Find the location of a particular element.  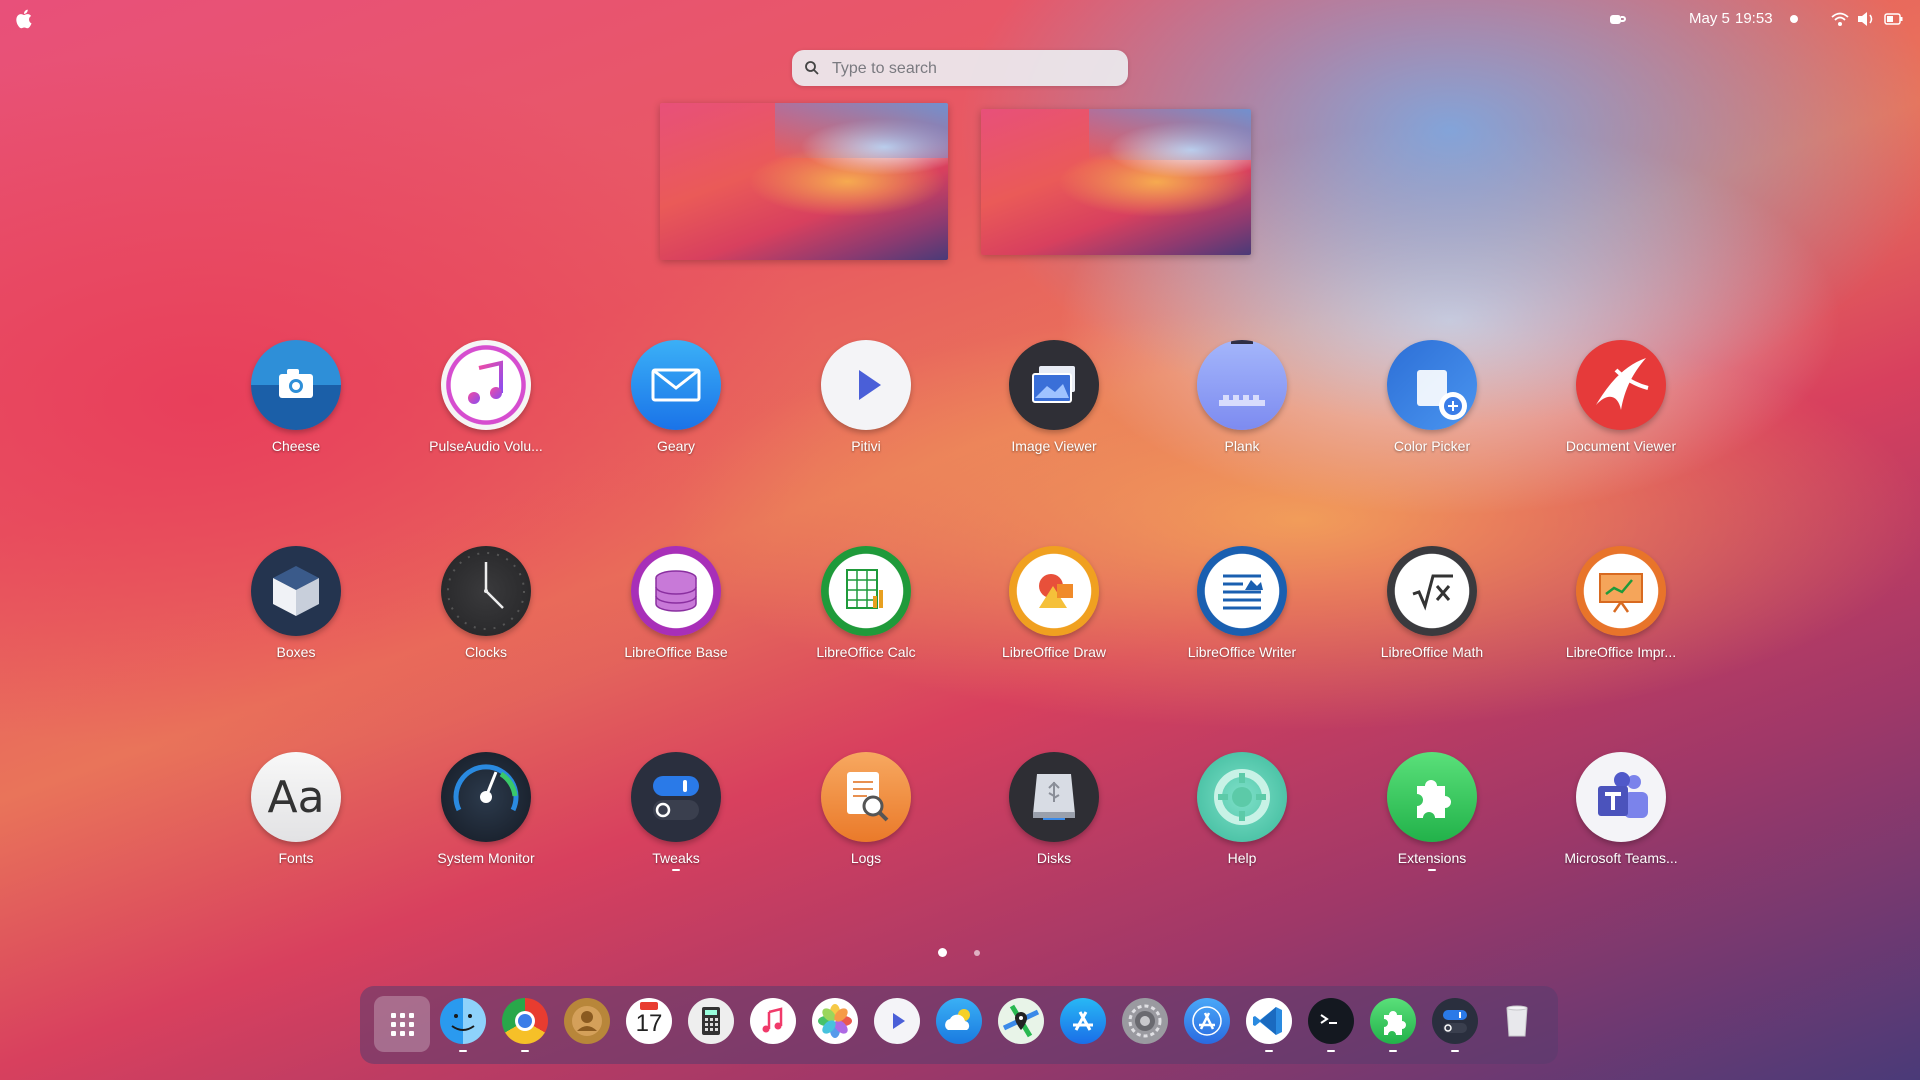

calendar-icon: 17 is located at coordinates (649, 1021).